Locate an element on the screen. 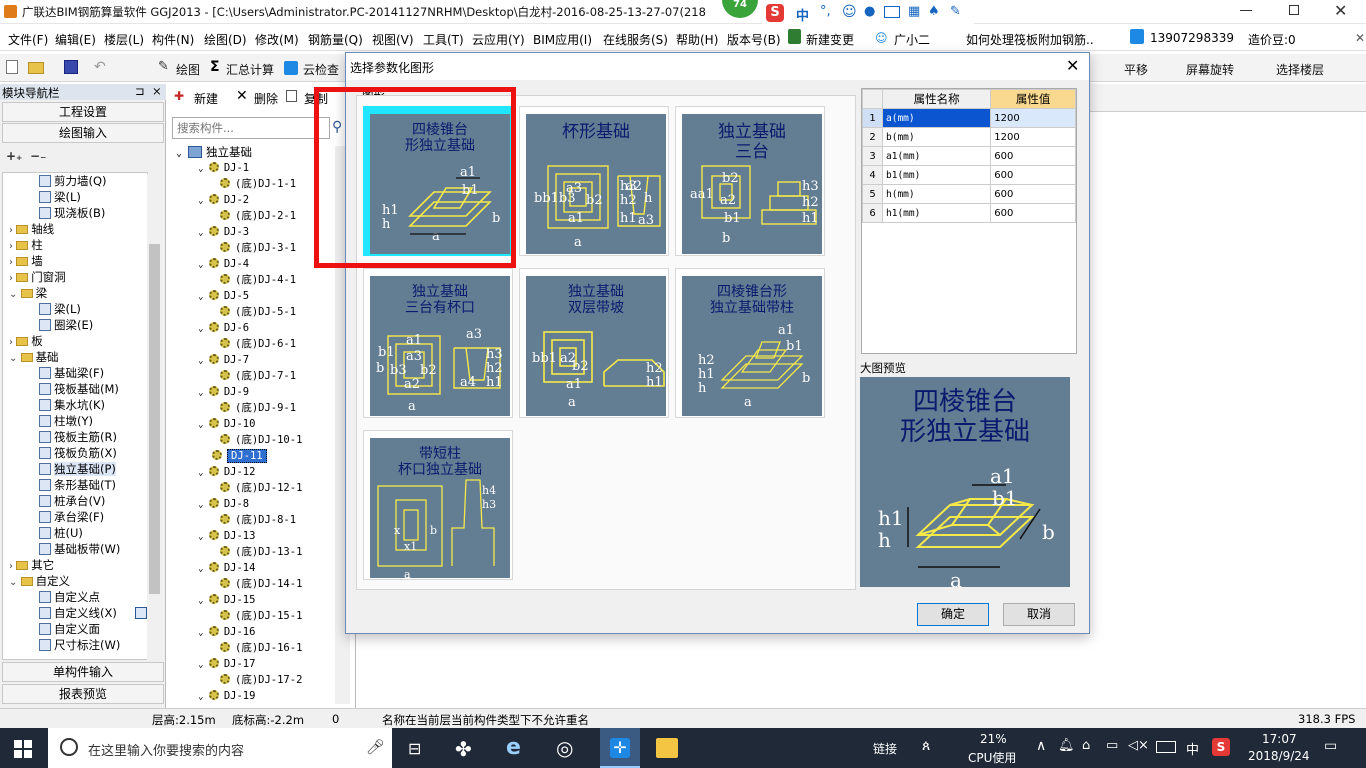  nav-item: 剪力墙(Q) is located at coordinates (73, 181).